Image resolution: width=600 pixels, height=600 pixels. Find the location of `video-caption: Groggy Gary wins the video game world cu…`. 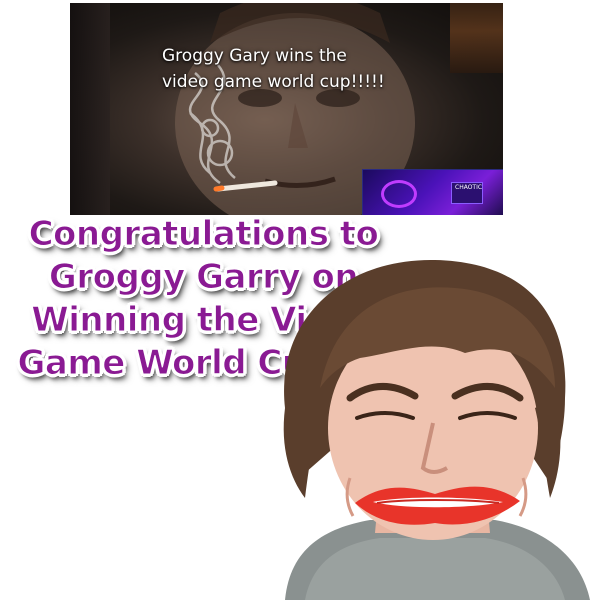

video-caption: Groggy Gary wins the video game world cu… is located at coordinates (273, 69).